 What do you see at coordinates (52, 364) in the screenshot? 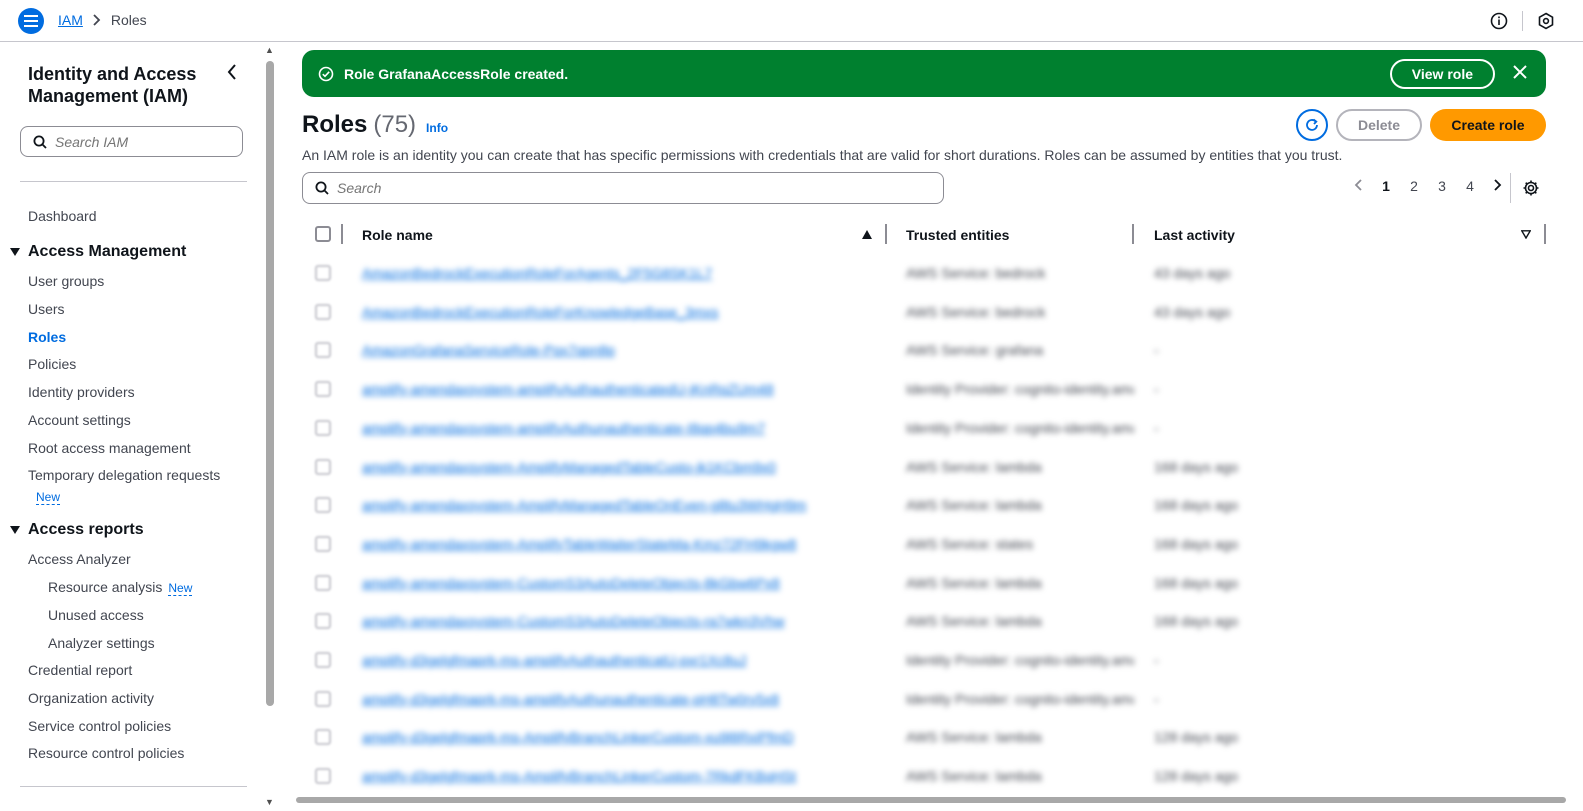
I see `sidebar-item-policies: Policies` at bounding box center [52, 364].